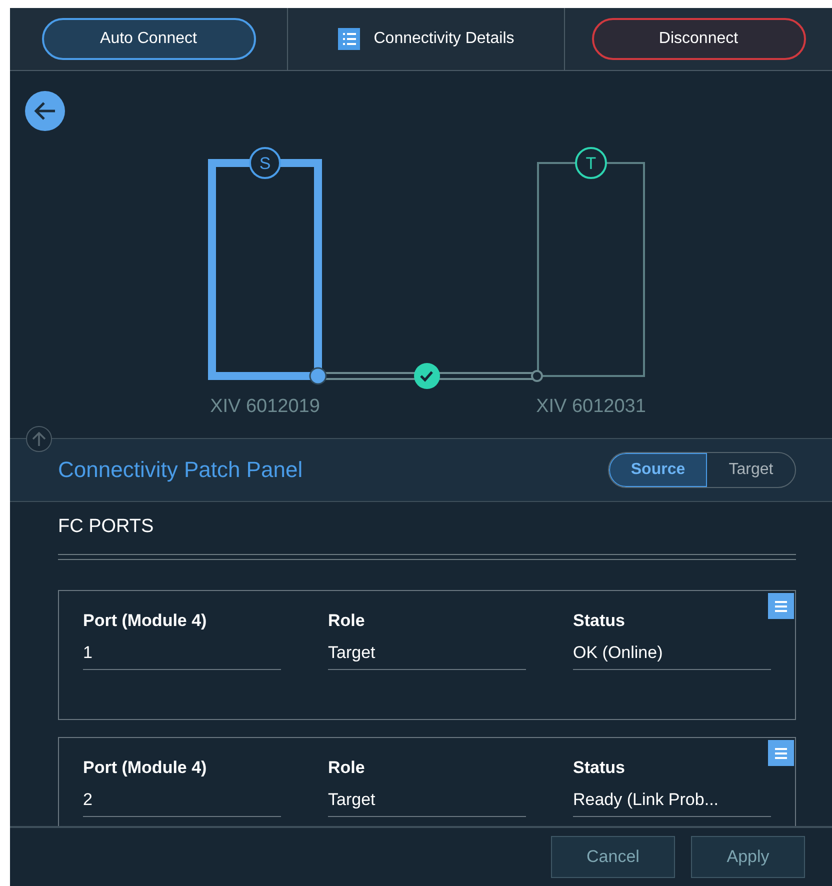 This screenshot has height=886, width=832. I want to click on toggle-option: Source, so click(658, 470).